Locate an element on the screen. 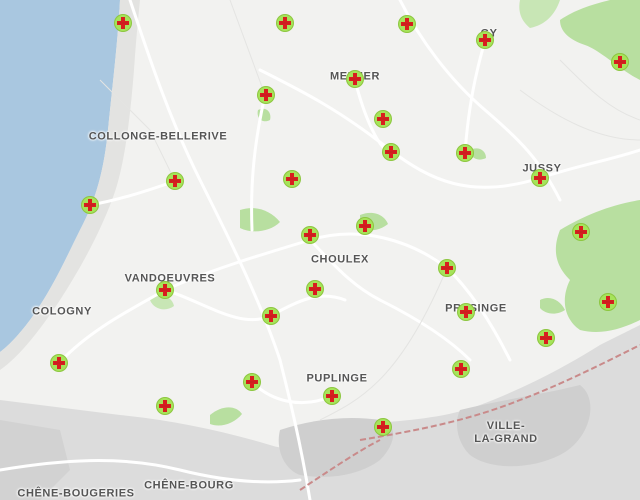  place-label-cologny: COLOGNY is located at coordinates (62, 311).